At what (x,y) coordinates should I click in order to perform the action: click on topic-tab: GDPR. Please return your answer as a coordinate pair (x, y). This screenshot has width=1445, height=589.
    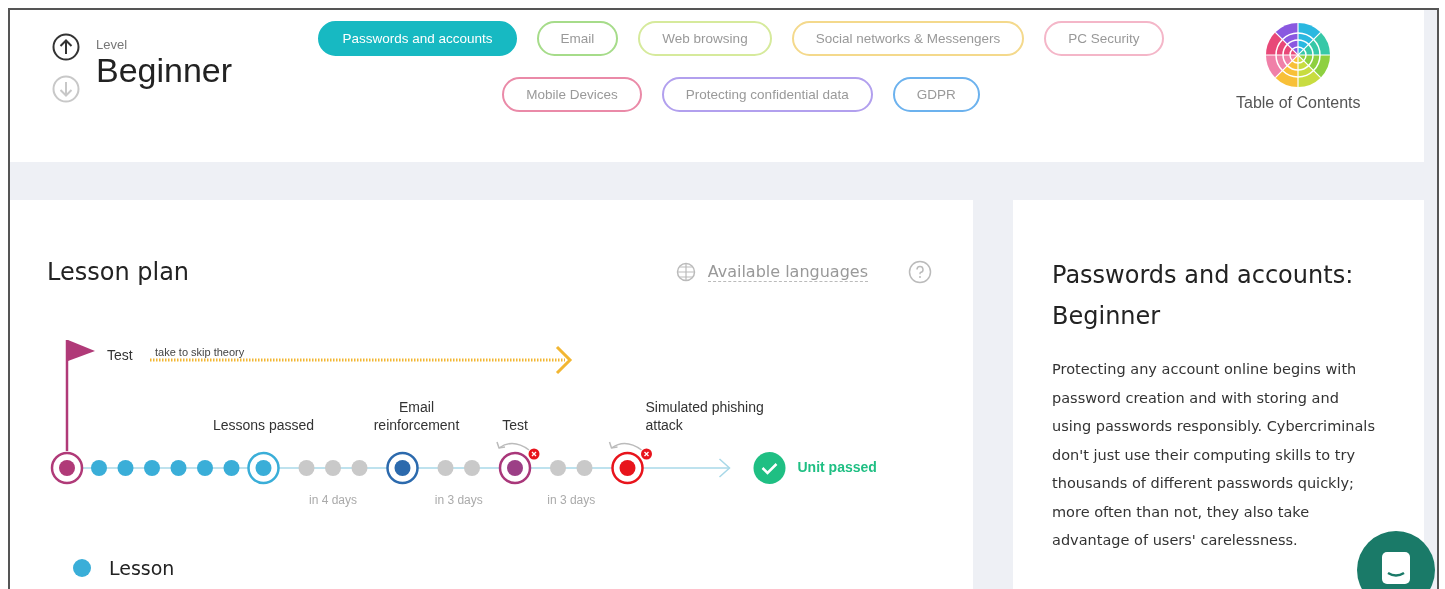
    Looking at the image, I should click on (936, 94).